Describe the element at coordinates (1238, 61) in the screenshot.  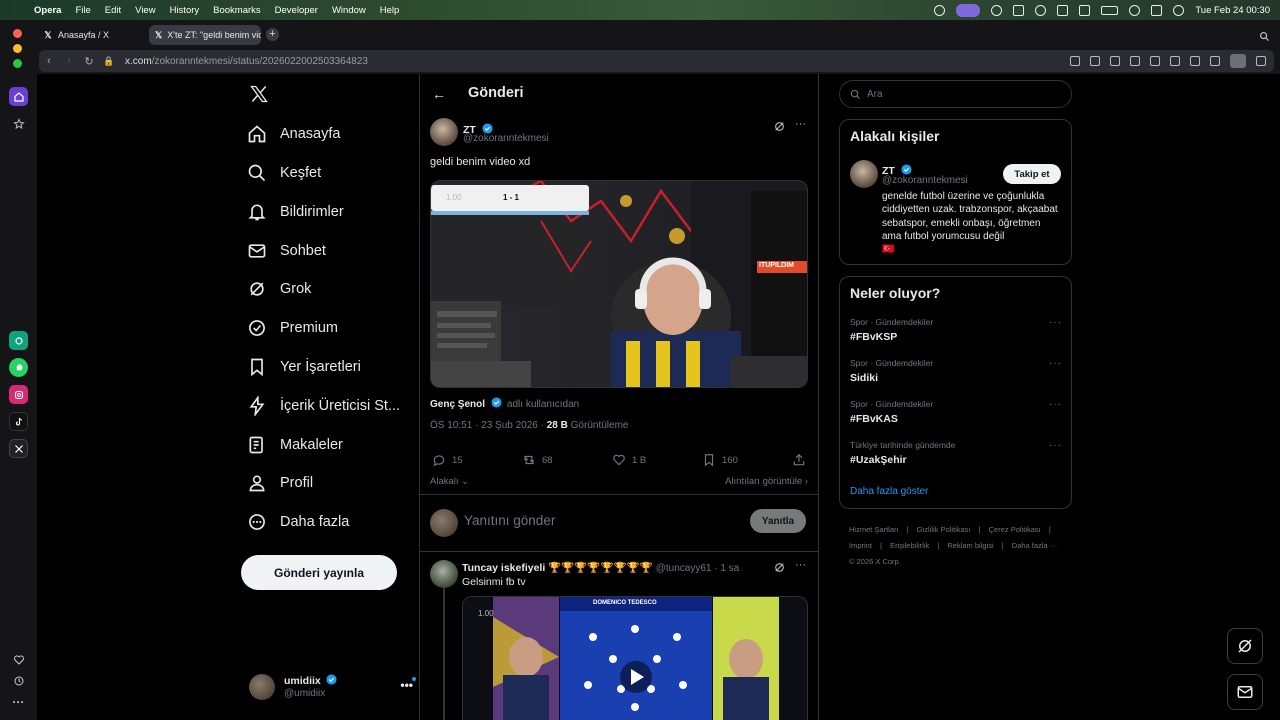
I see `profile-avatar` at that location.